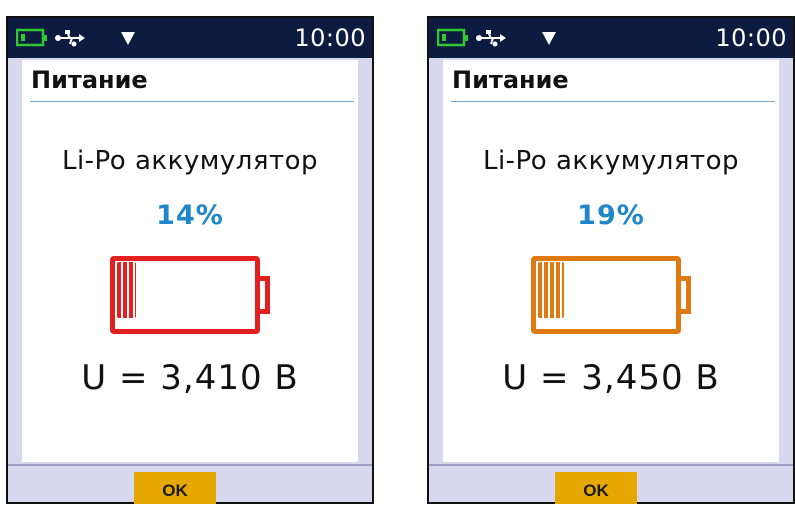  I want to click on voltage-readout: U = 3,450 В, so click(611, 378).